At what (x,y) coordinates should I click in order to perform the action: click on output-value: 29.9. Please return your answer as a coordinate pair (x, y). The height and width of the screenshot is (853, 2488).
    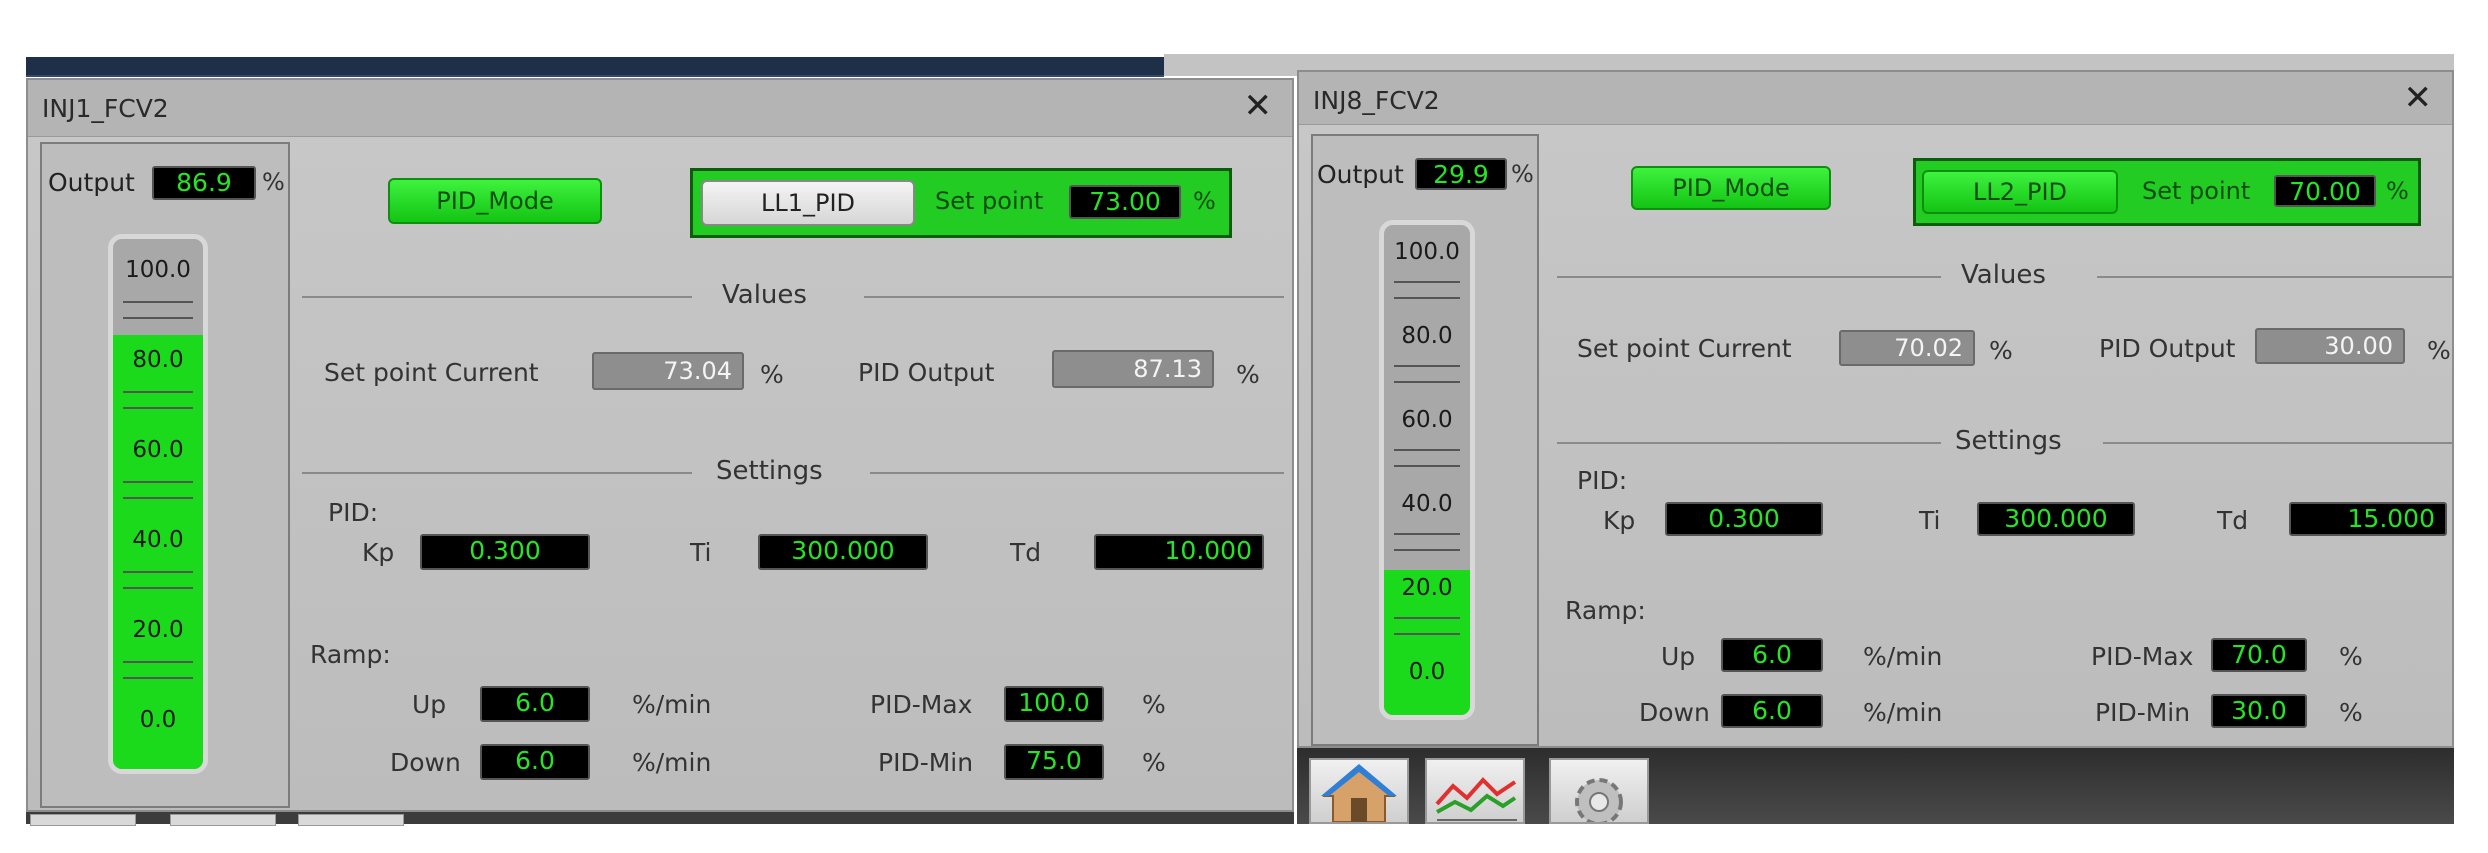
    Looking at the image, I should click on (1461, 174).